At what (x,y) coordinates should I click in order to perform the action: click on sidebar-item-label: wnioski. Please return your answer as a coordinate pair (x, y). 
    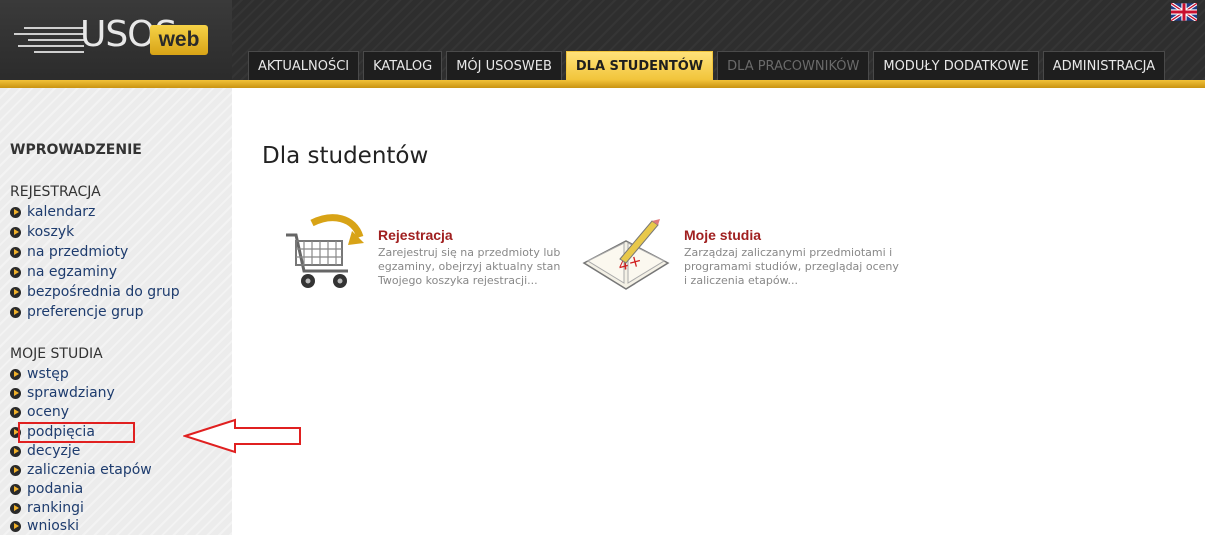
    Looking at the image, I should click on (53, 526).